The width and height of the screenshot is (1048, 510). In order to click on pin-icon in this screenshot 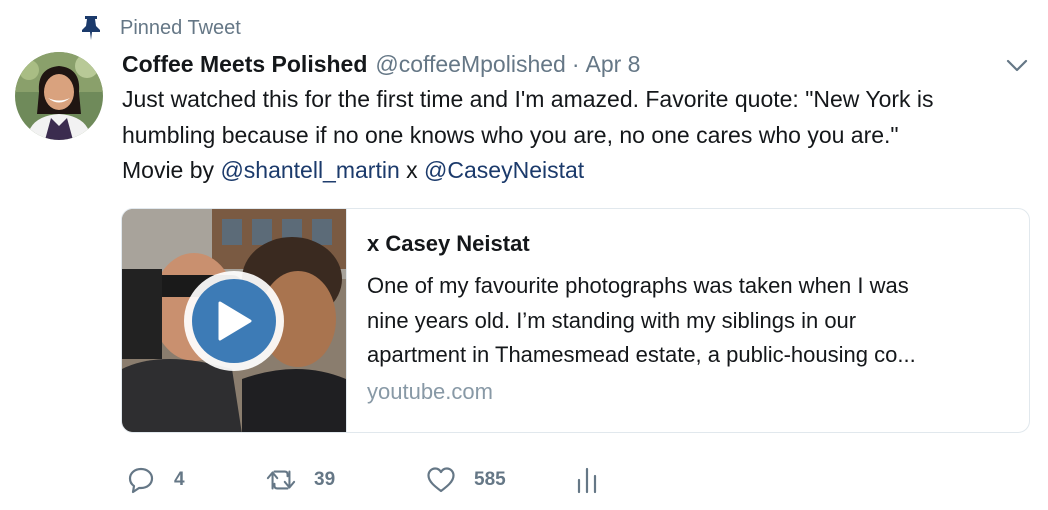, I will do `click(91, 28)`.